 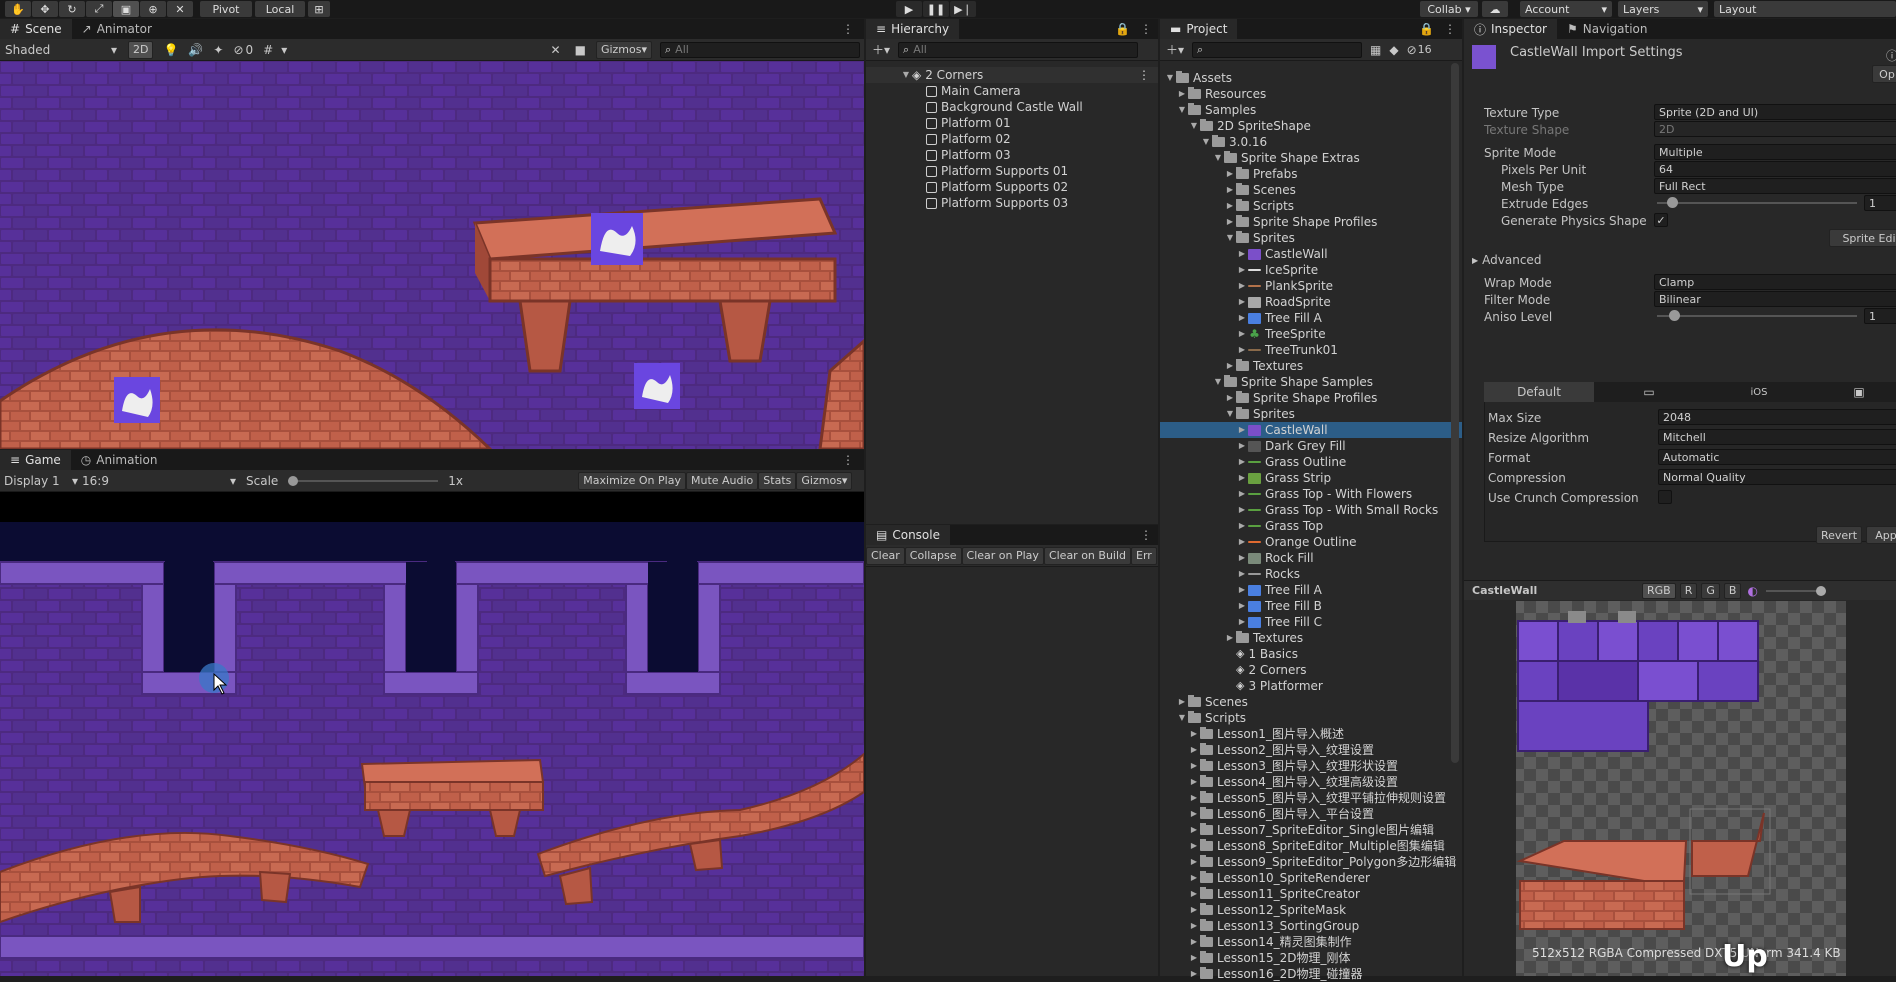 What do you see at coordinates (180, 9) in the screenshot?
I see `custom-tool-icon: ✕` at bounding box center [180, 9].